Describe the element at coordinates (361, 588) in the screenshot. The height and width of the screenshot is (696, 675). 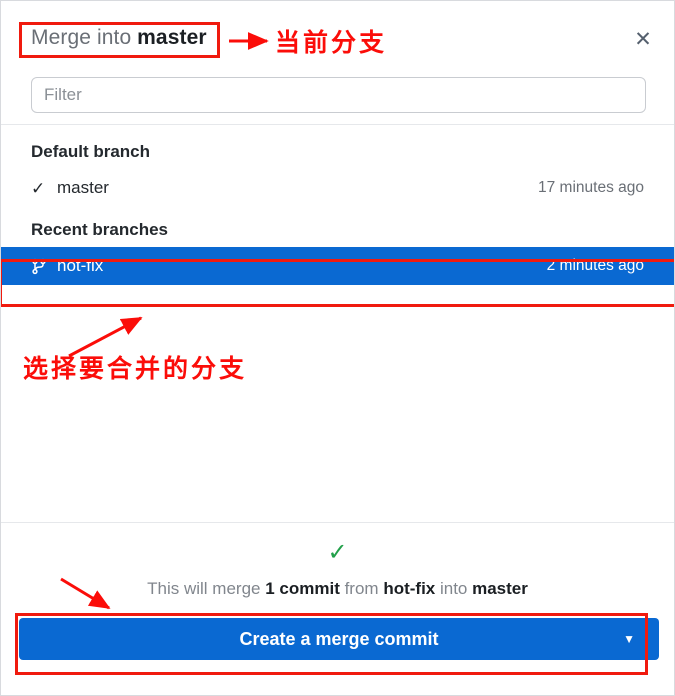
I see `merge-status-part3: from` at that location.